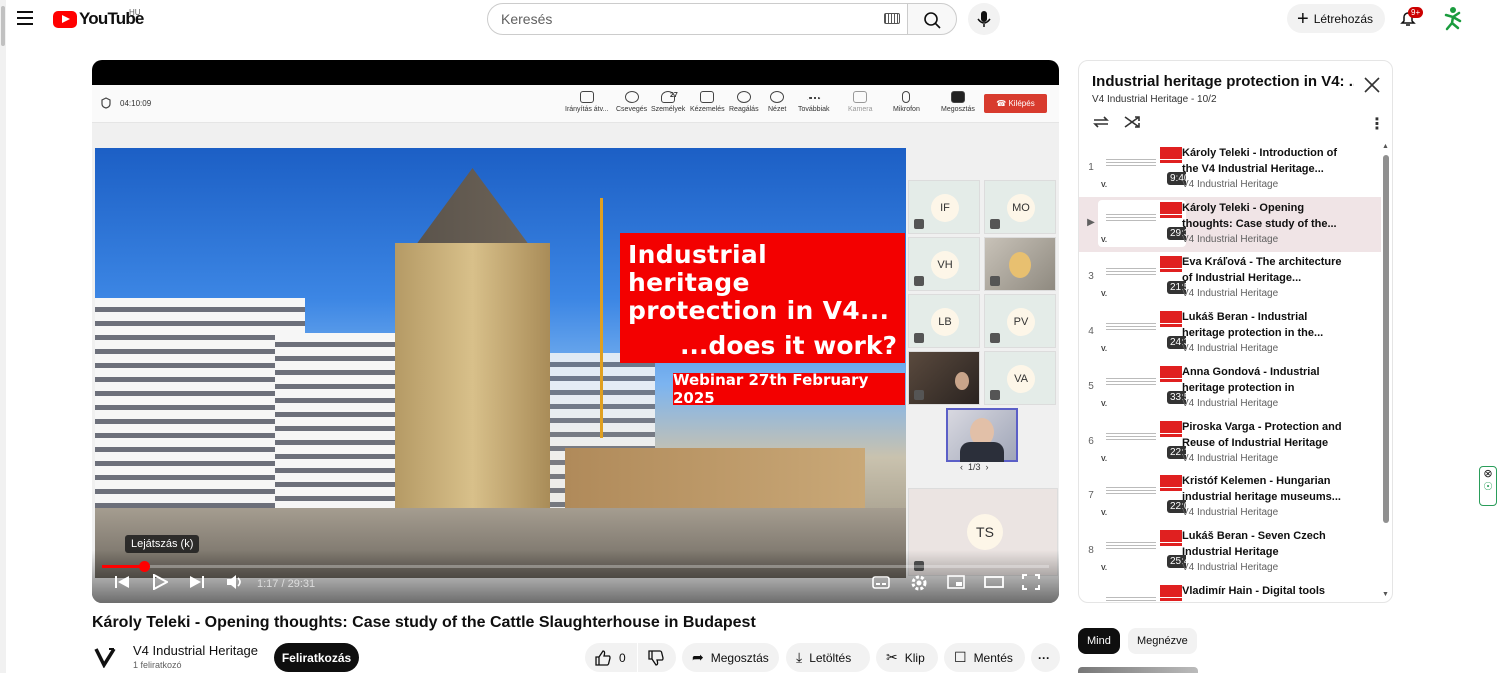 The height and width of the screenshot is (674, 1500). What do you see at coordinates (1385, 594) in the screenshot?
I see `scroll-down-icon: ▼` at bounding box center [1385, 594].